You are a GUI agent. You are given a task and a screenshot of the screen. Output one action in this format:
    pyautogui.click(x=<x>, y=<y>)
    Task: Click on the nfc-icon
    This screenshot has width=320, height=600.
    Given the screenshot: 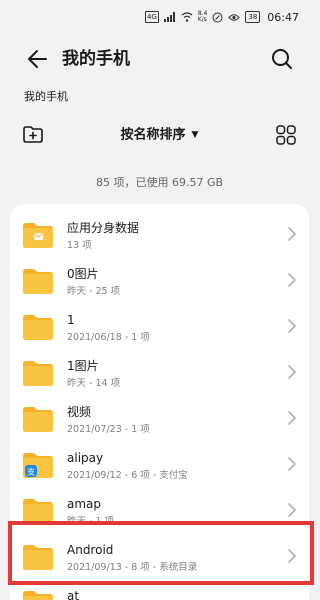 What is the action you would take?
    pyautogui.click(x=217, y=17)
    